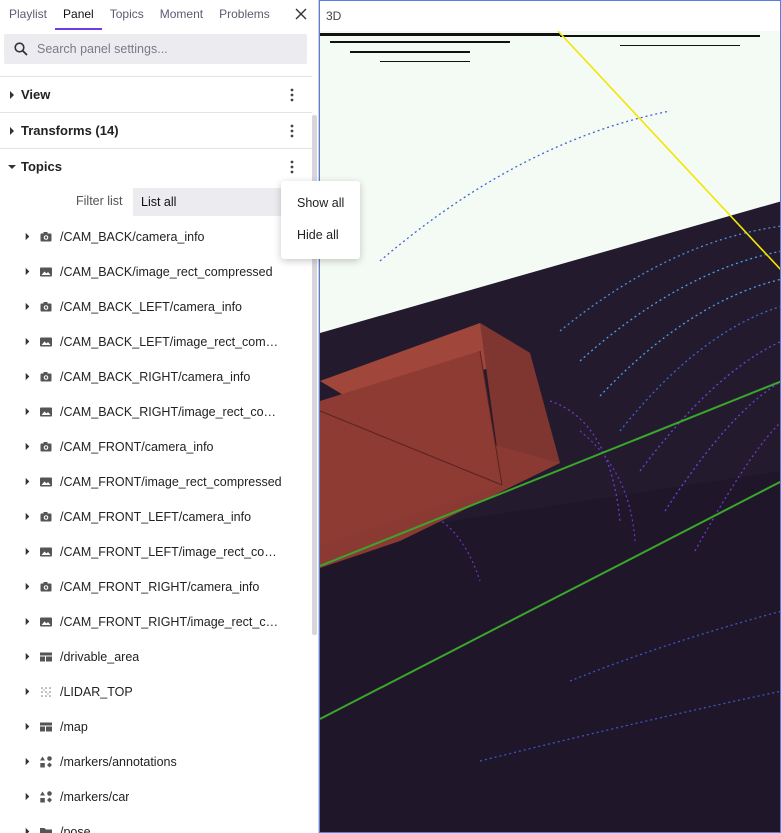 The width and height of the screenshot is (781, 833). Describe the element at coordinates (244, 15) in the screenshot. I see `tab-problems: Problems` at that location.